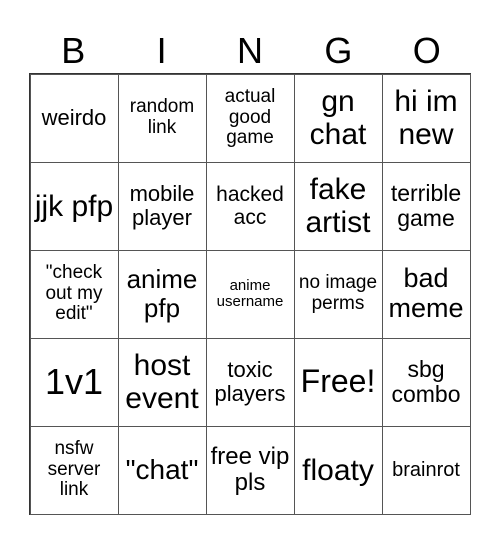 This screenshot has width=500, height=544. I want to click on bingo-cell: 1v1, so click(74, 382).